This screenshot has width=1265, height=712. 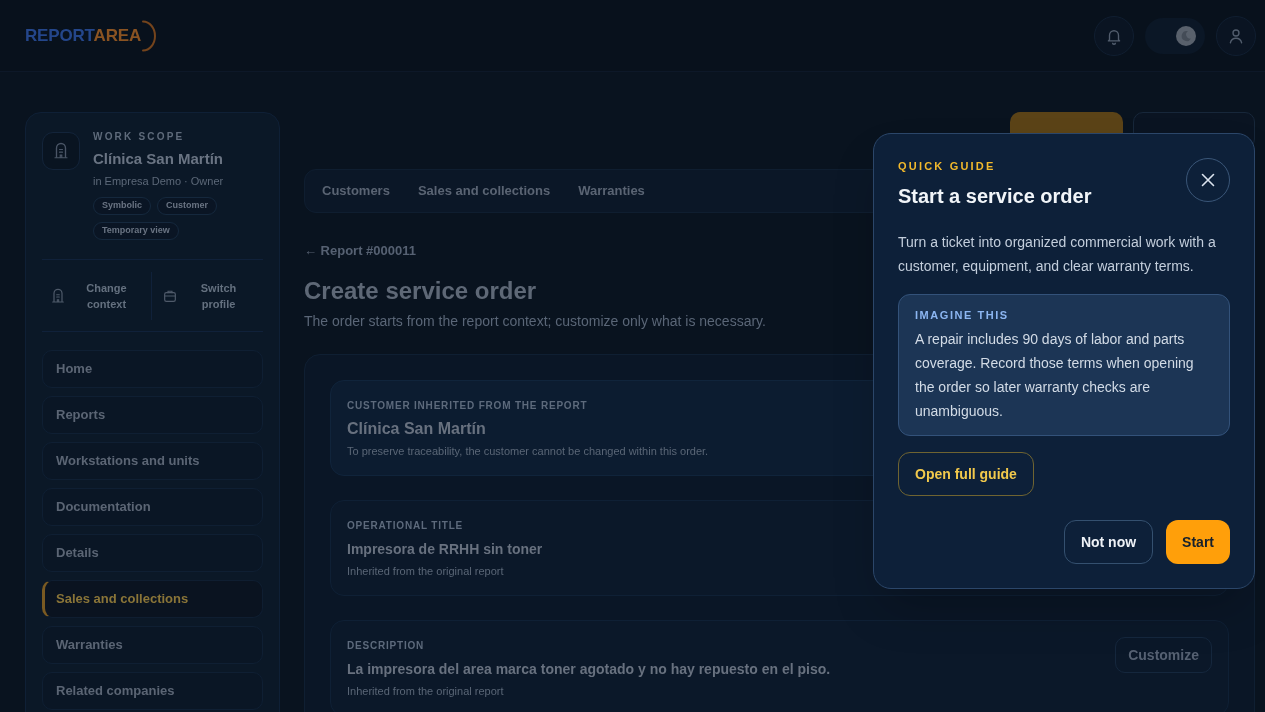 What do you see at coordinates (1057, 254) in the screenshot?
I see `guide-text: Turn a ticket into organized commercial work with a customer, equipment, and clear warranty terms.` at bounding box center [1057, 254].